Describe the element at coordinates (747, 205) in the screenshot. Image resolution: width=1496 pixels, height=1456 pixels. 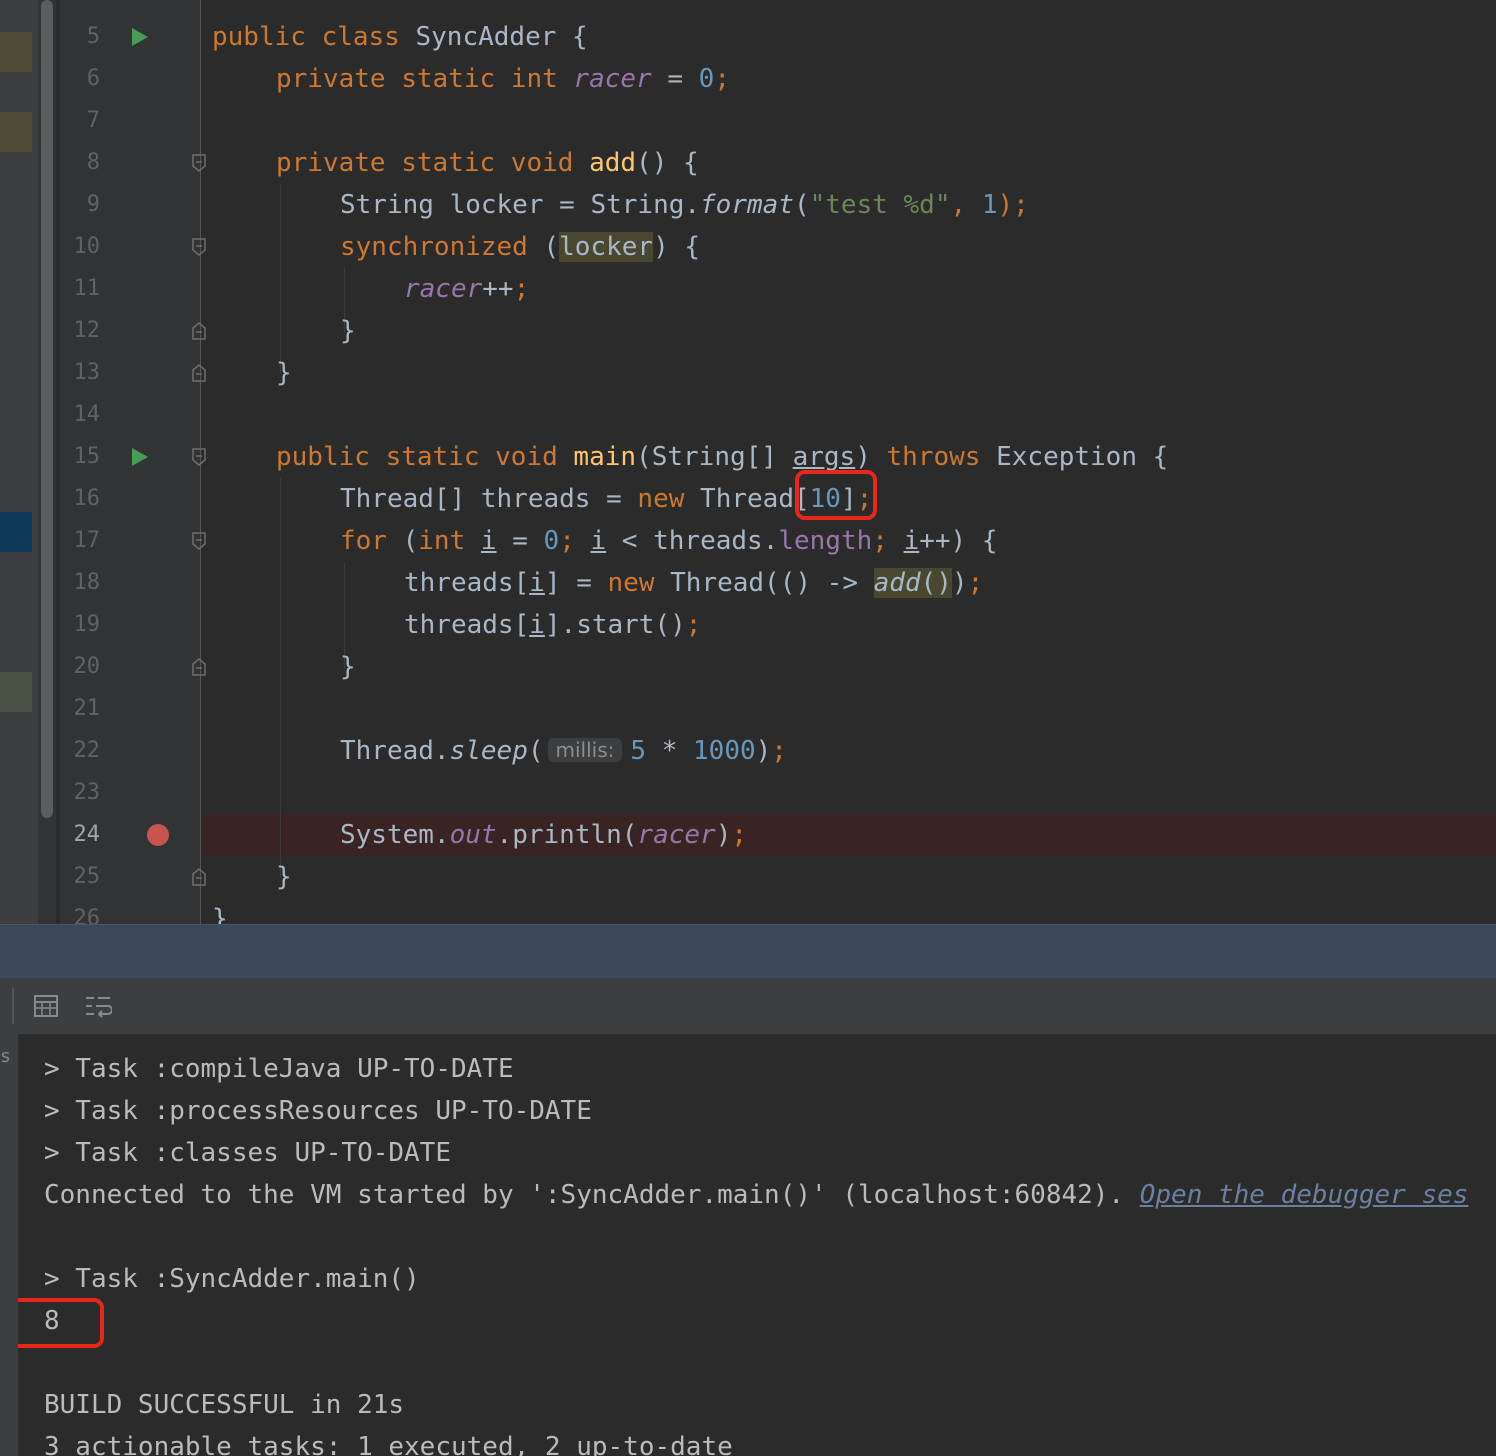
I see `code-token: format` at that location.